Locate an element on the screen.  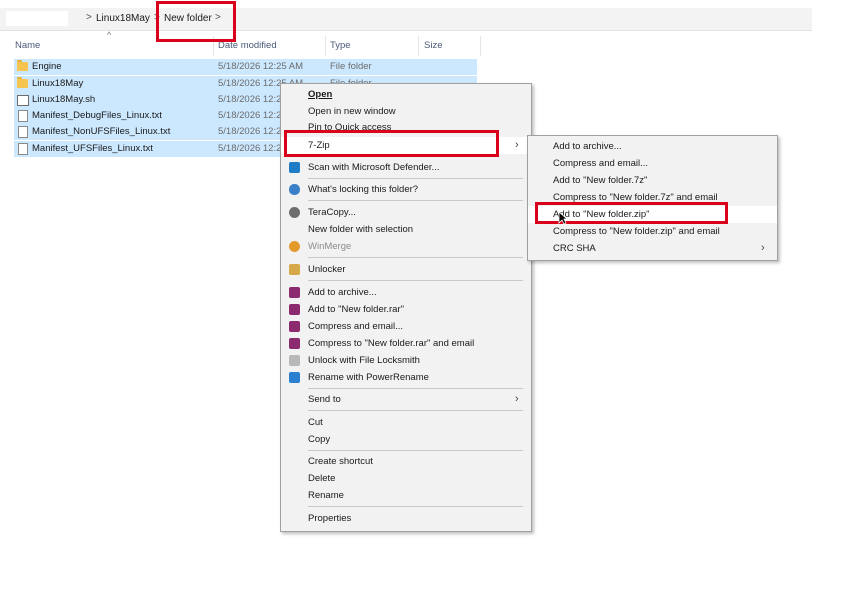
window-edge is located at coordinates (839, 299).